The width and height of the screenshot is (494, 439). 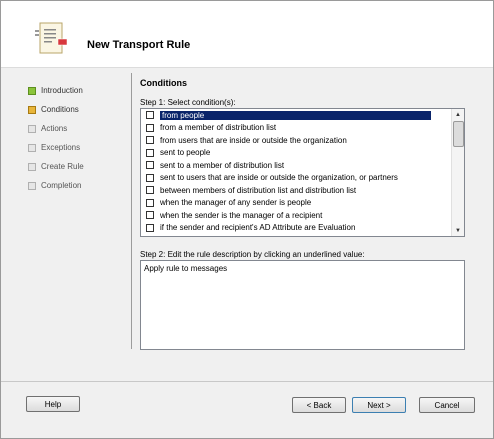 I want to click on nav-step-exceptions: Exceptions, so click(x=76, y=147).